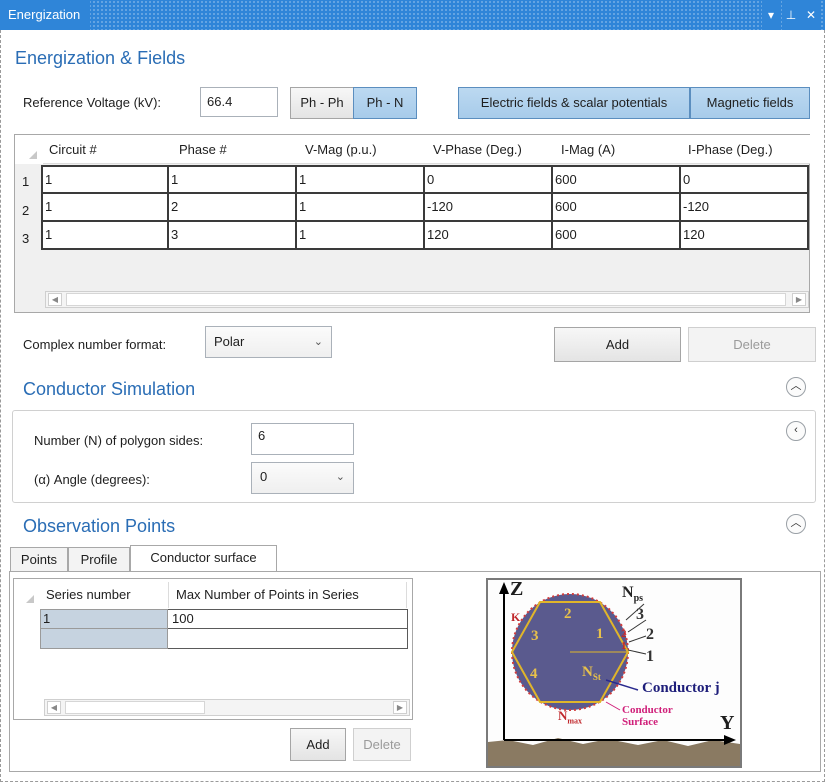  Describe the element at coordinates (796, 431) in the screenshot. I see `chevron-left-icon: ‹` at that location.